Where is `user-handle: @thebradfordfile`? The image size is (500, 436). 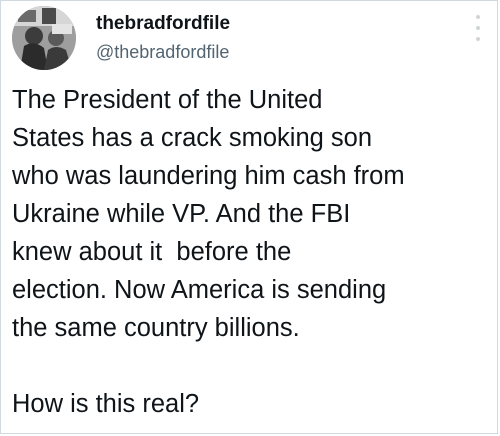
user-handle: @thebradfordfile is located at coordinates (162, 52).